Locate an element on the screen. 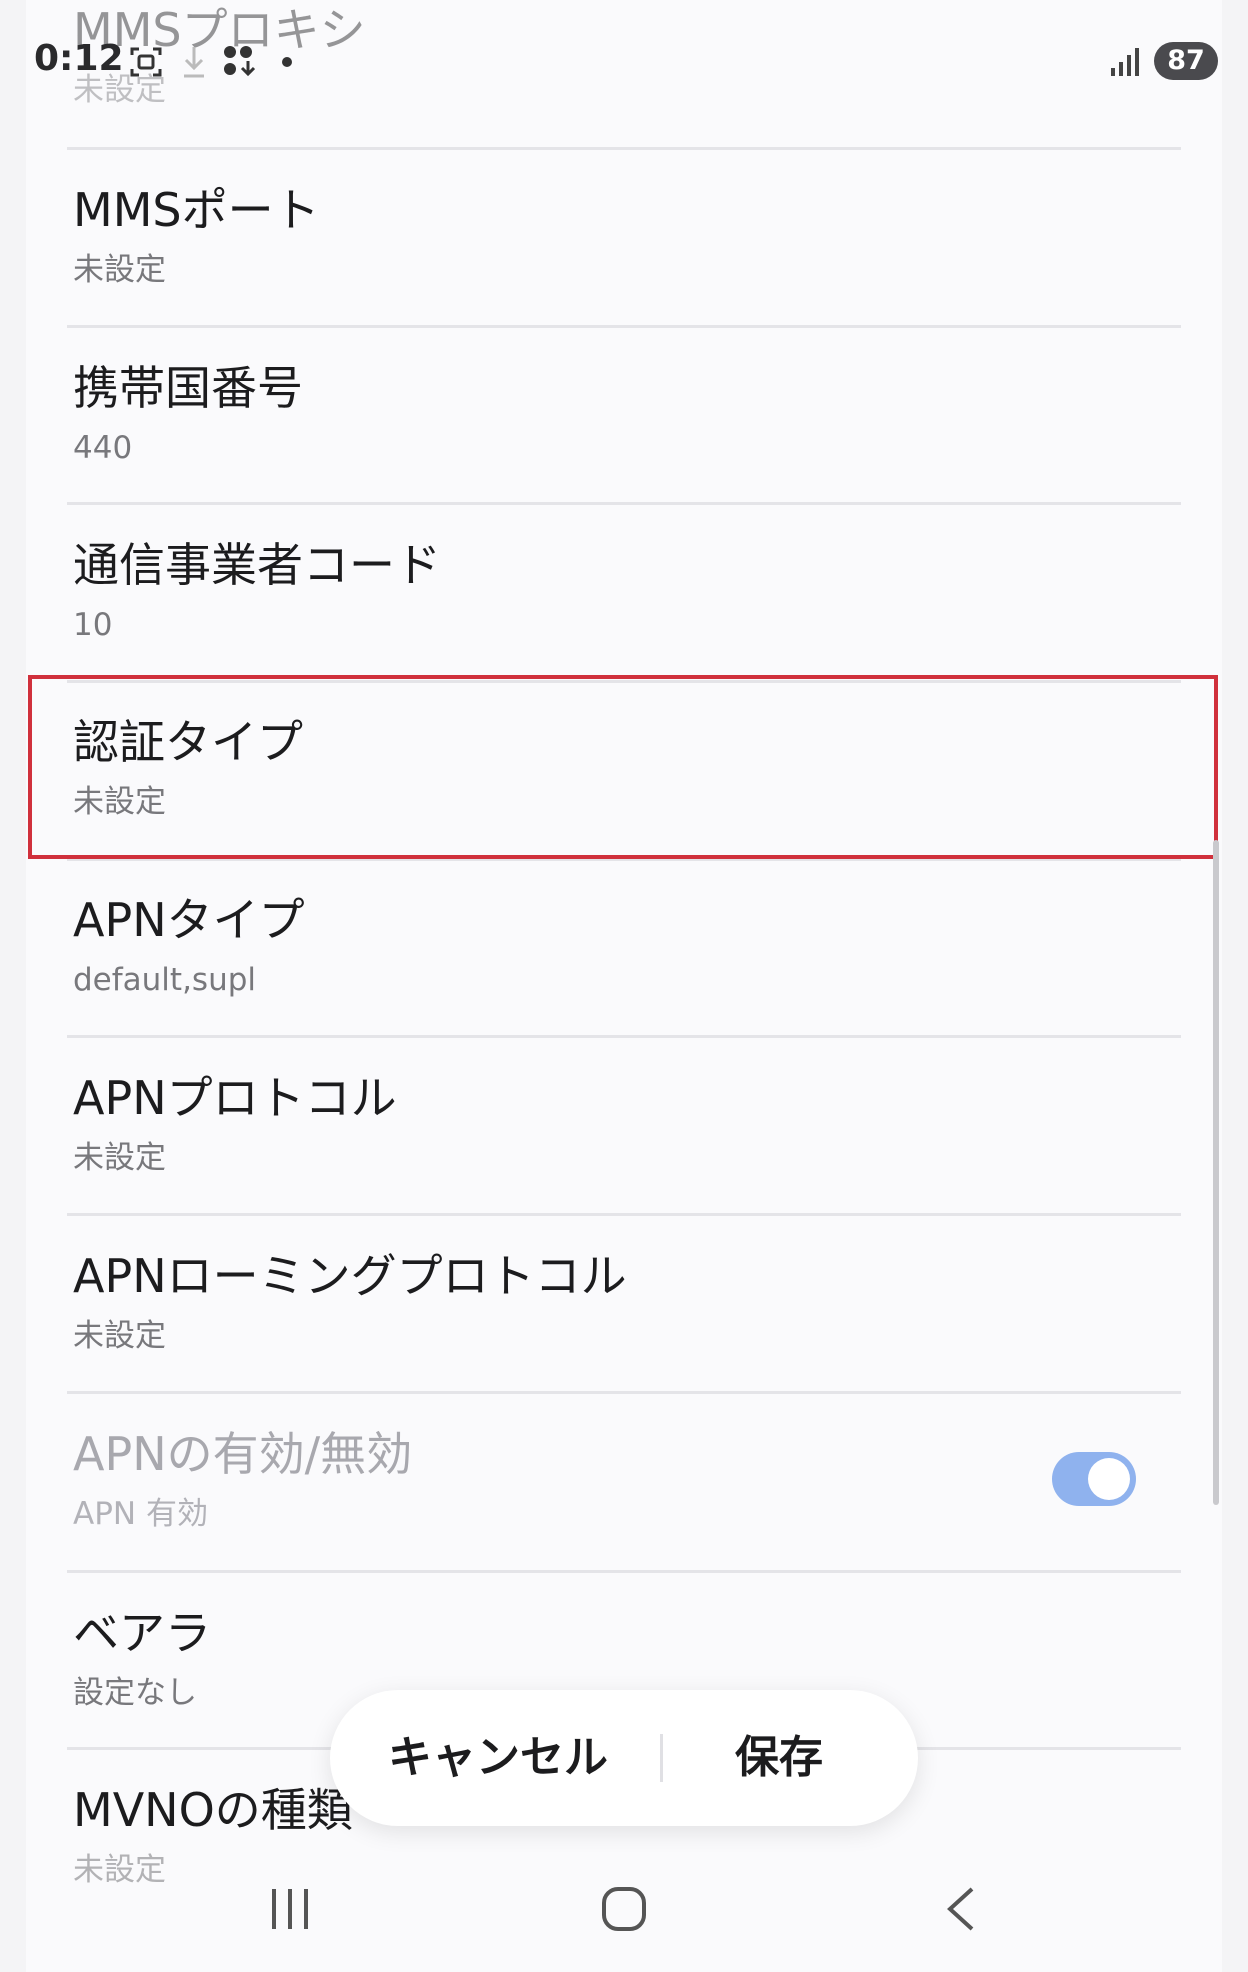 The image size is (1248, 1972). home-icon is located at coordinates (624, 1911).